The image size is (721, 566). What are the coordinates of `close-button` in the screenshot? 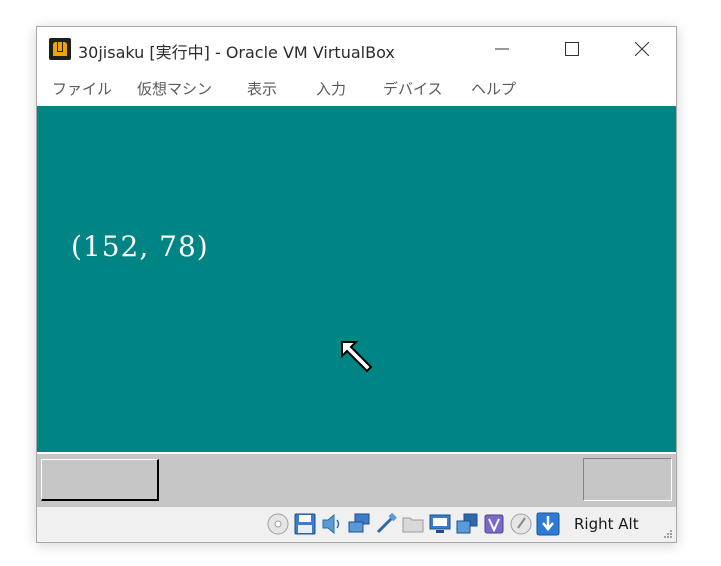 It's located at (642, 49).